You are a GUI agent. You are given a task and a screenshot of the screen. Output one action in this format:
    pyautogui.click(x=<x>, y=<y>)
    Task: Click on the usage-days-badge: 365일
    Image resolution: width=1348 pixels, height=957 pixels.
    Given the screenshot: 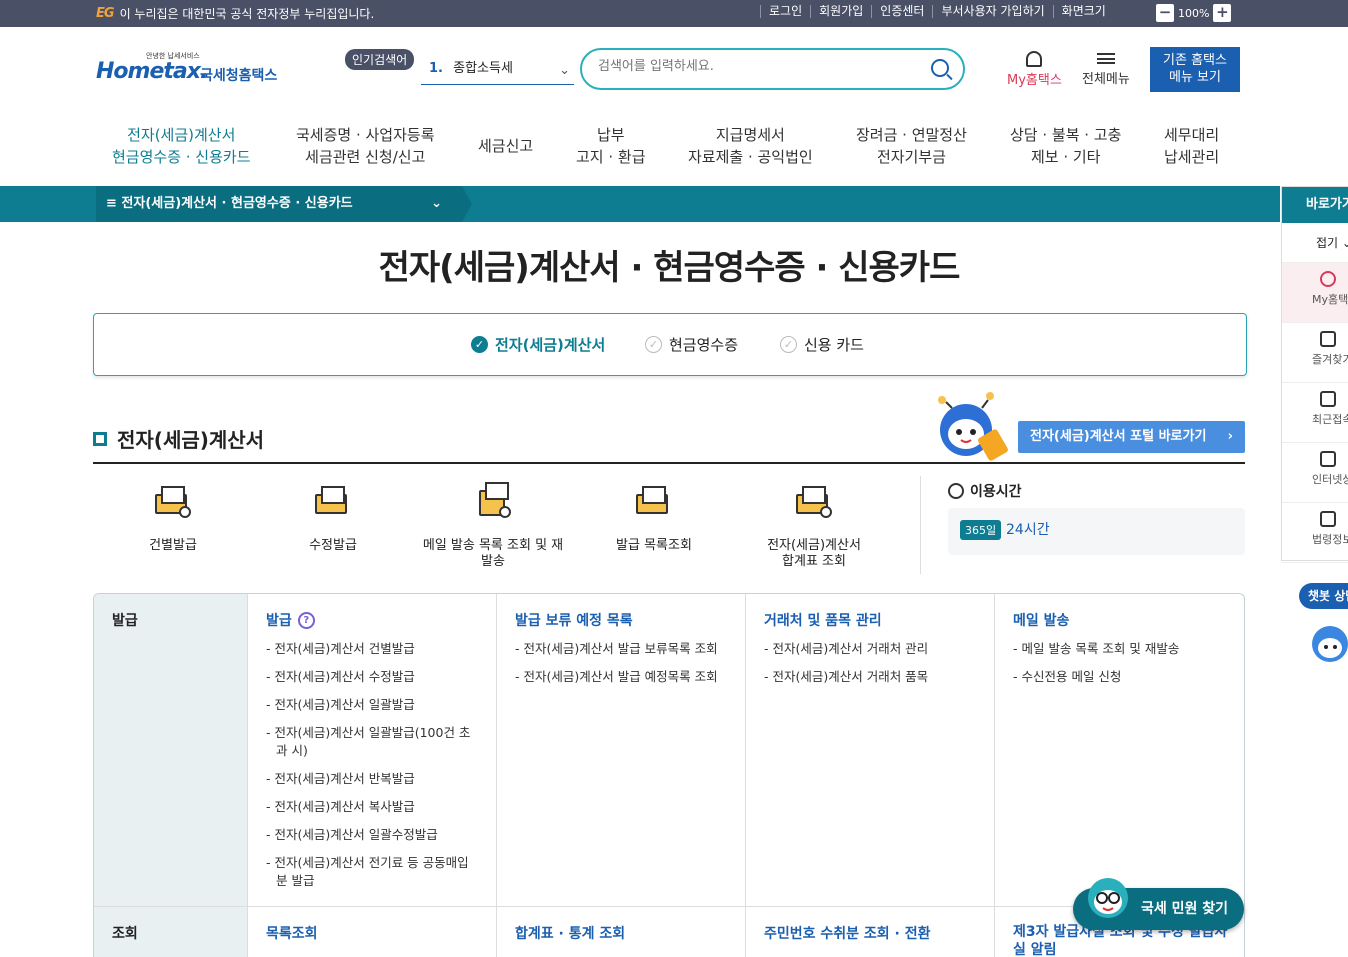 What is the action you would take?
    pyautogui.click(x=981, y=530)
    